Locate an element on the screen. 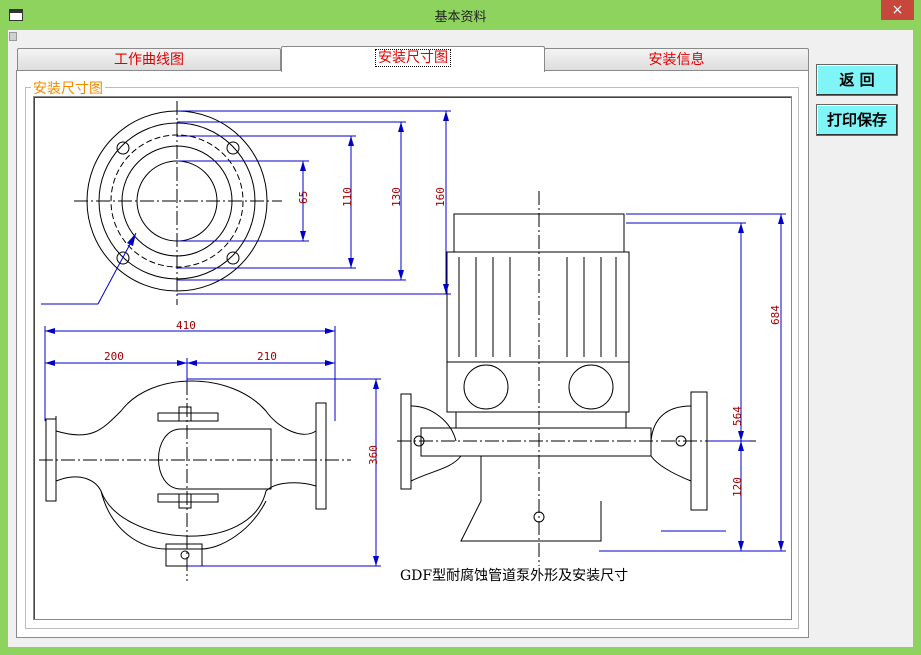 This screenshot has width=921, height=655. dim-right-width: 210 is located at coordinates (267, 356).